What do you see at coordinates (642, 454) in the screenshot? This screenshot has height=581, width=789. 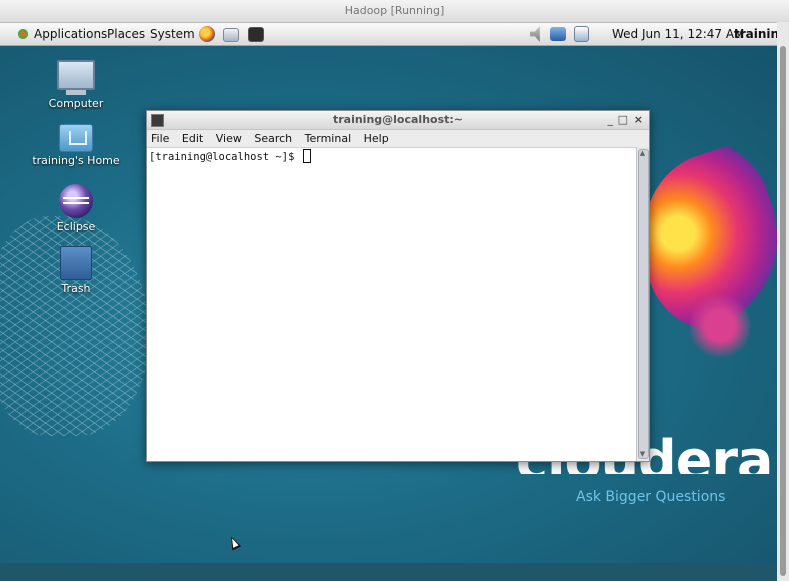 I see `scroll-down-icon: ▼` at bounding box center [642, 454].